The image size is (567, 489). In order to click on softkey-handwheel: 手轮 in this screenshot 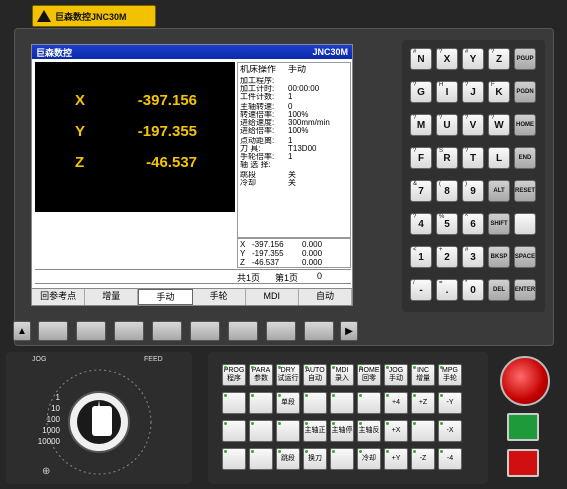, I will do `click(219, 297)`.